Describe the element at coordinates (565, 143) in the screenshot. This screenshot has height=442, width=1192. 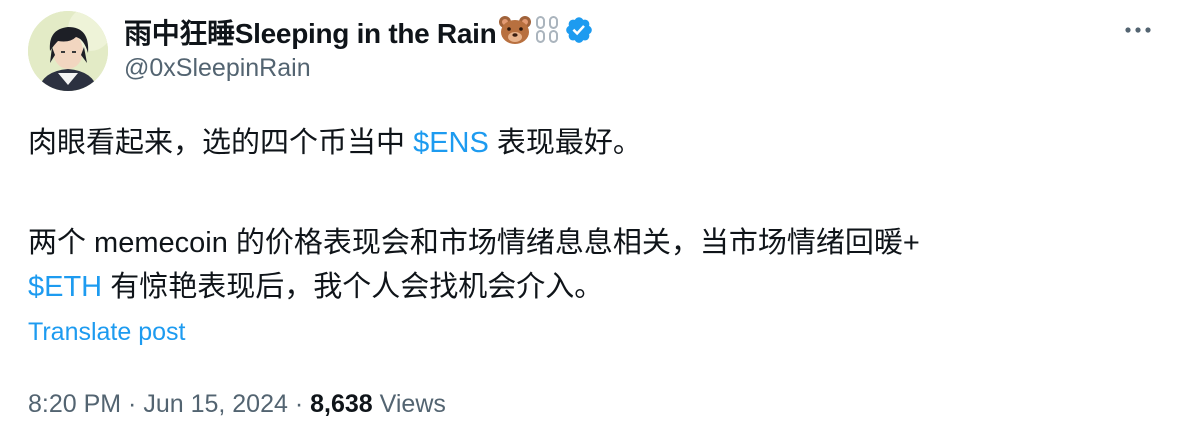
I see `tweet-text: 表现最好。` at that location.